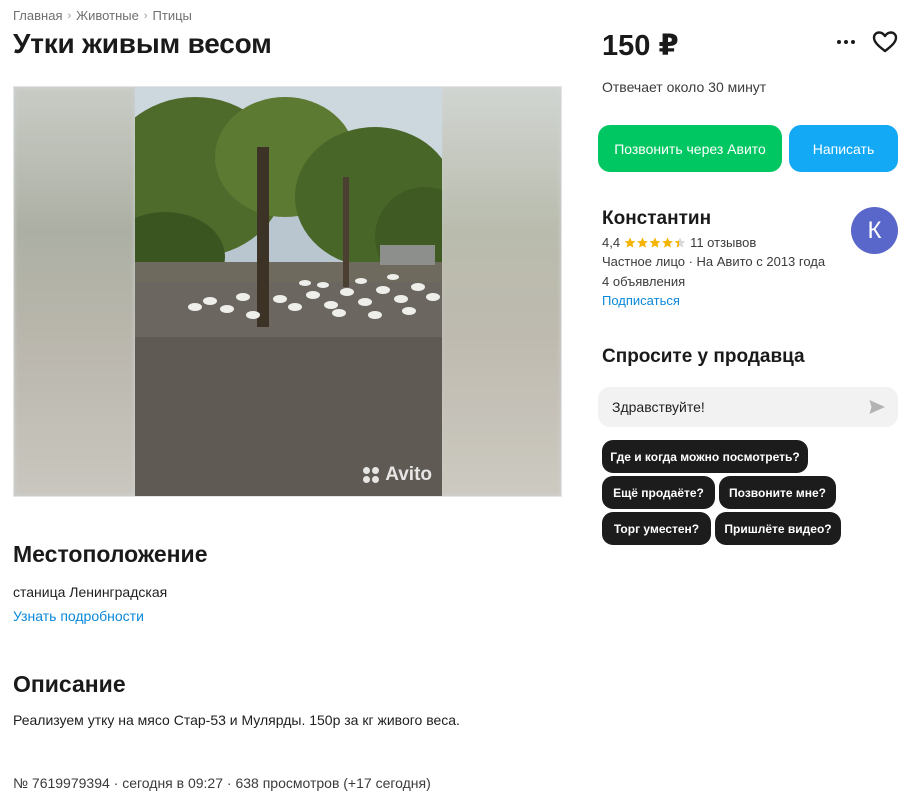 The height and width of the screenshot is (803, 911). What do you see at coordinates (107, 15) in the screenshot?
I see `breadcrumb-animals: Животные` at bounding box center [107, 15].